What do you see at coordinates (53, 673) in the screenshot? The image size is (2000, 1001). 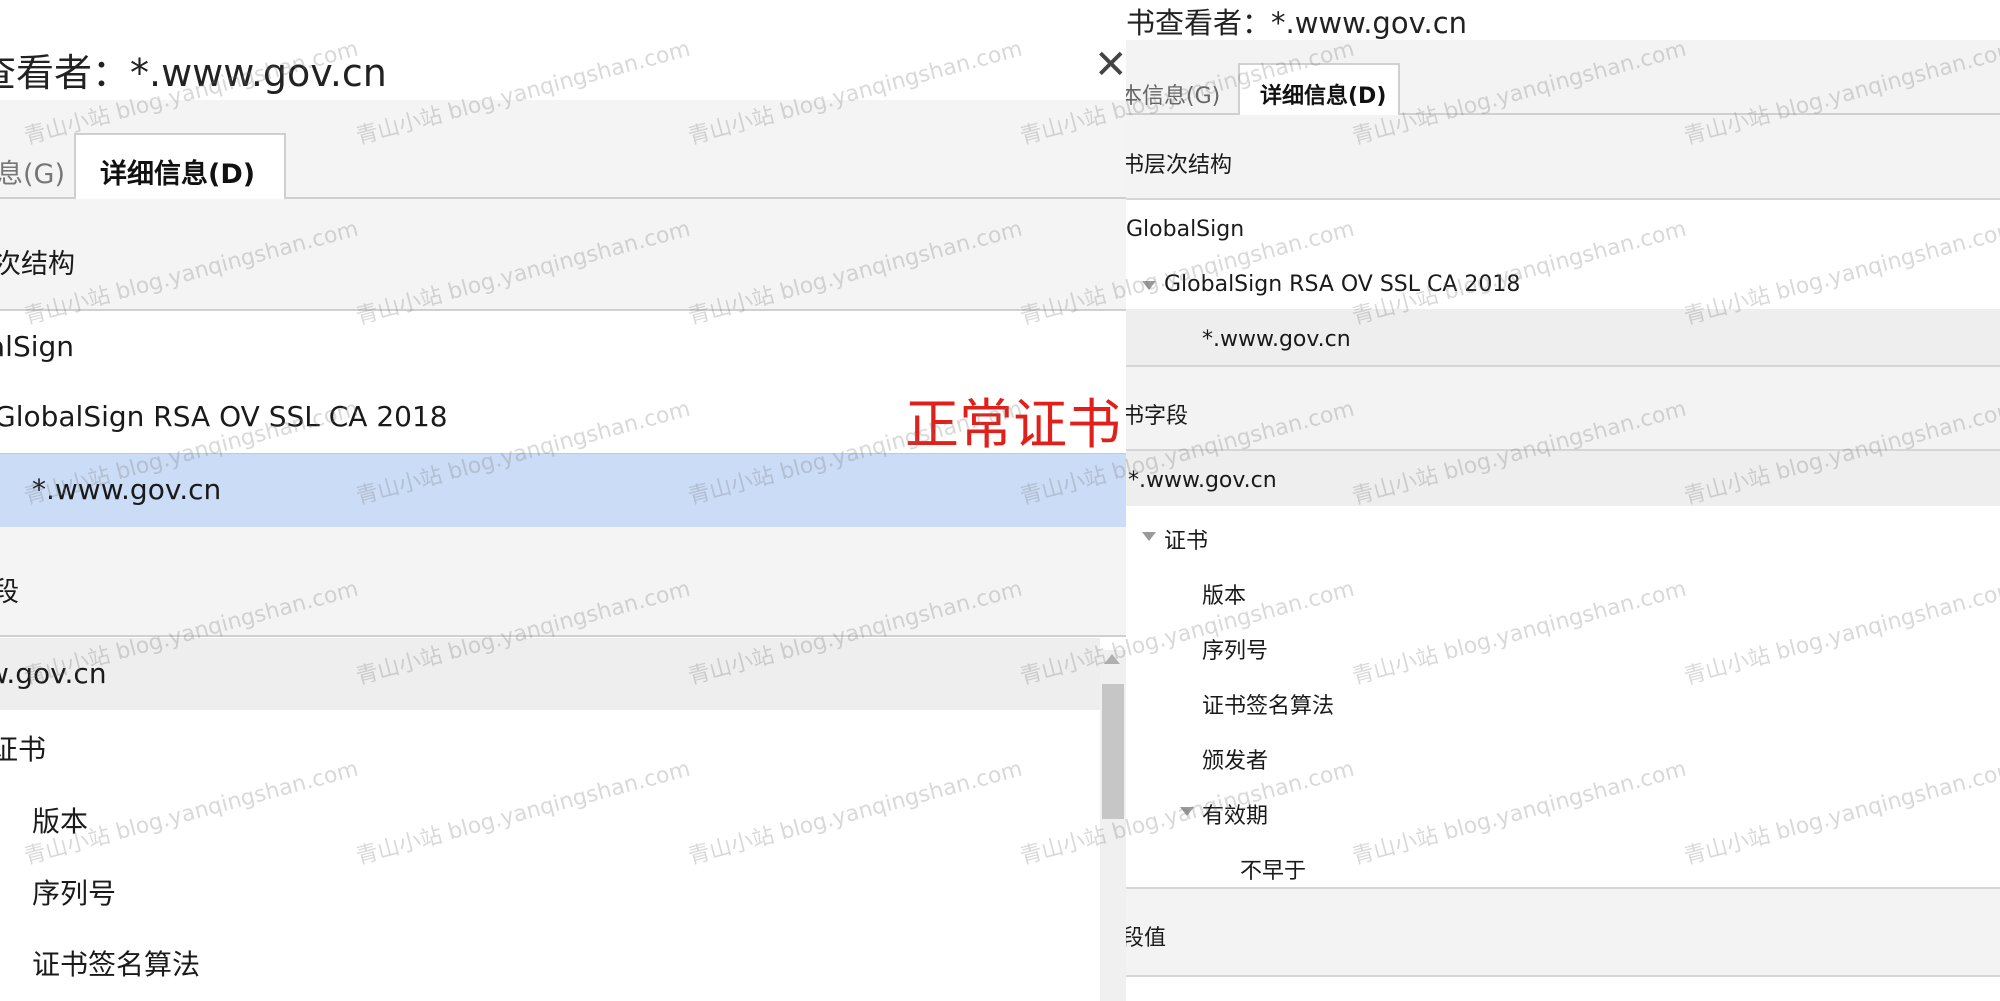 I see `left-field-root: w.gov.cn` at bounding box center [53, 673].